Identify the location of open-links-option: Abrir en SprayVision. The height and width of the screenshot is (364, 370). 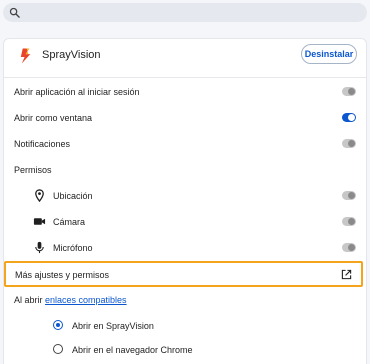
(185, 326).